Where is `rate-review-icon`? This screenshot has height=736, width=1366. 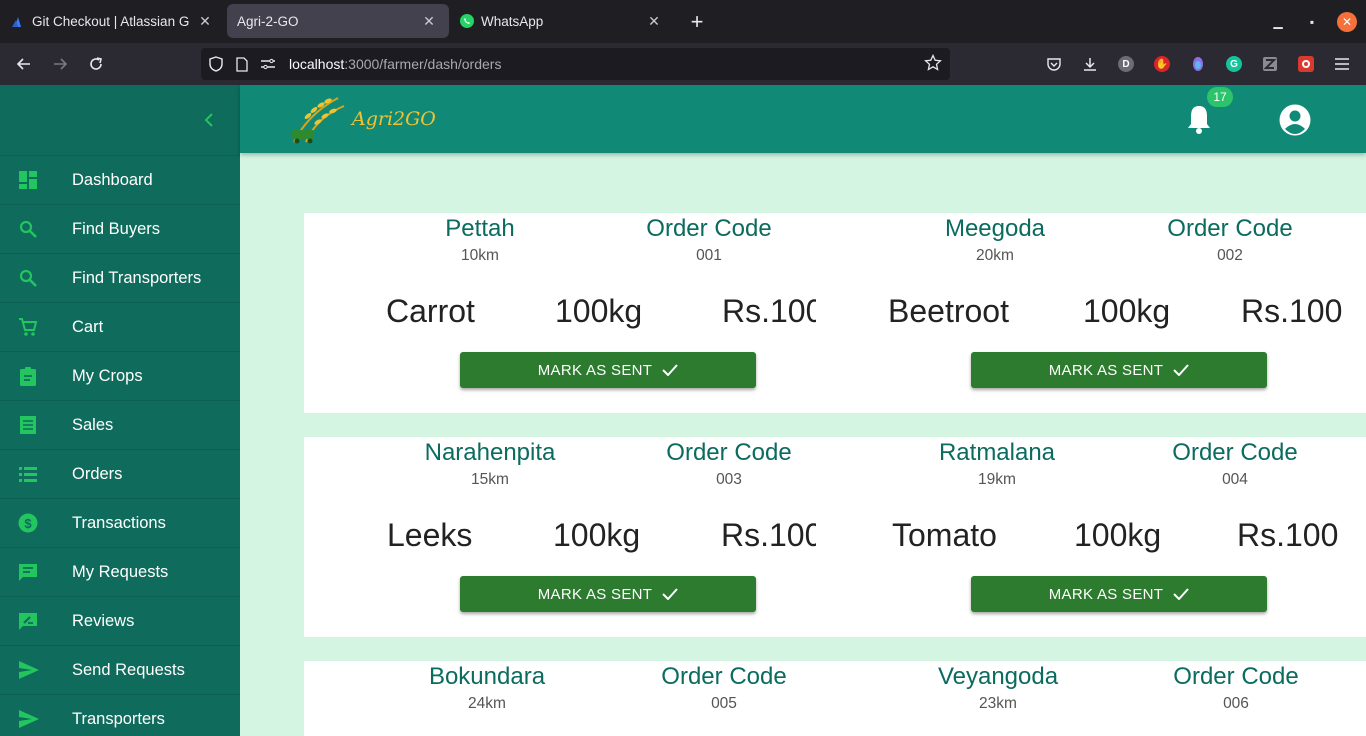 rate-review-icon is located at coordinates (36, 621).